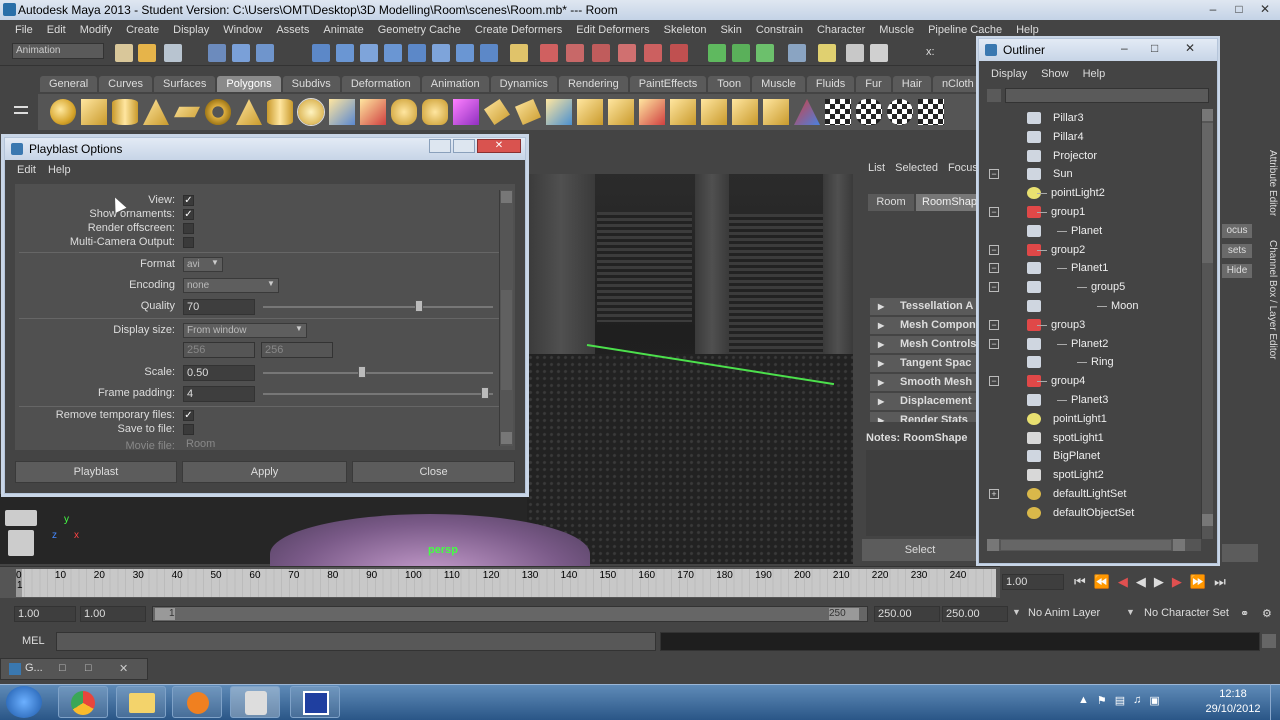  Describe the element at coordinates (891, 202) in the screenshot. I see `node-tab-room: Room` at that location.